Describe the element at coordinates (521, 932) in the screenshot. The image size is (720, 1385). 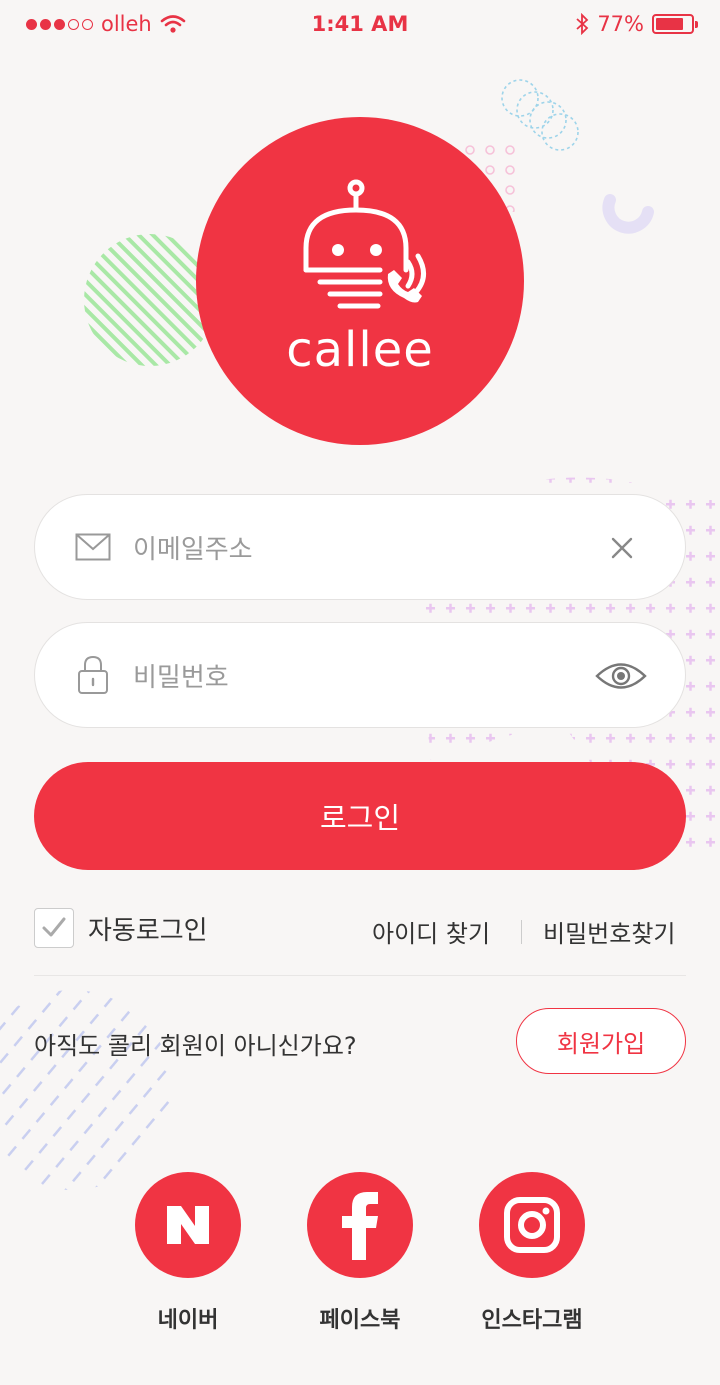
I see `link-separator` at that location.